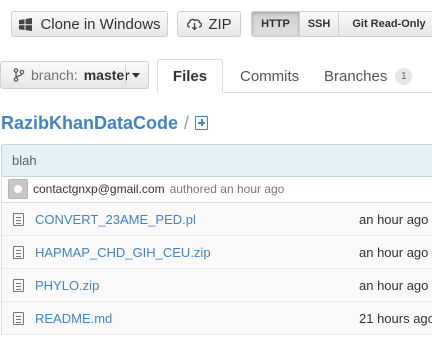 The image size is (432, 344). Describe the element at coordinates (73, 318) in the screenshot. I see `file-name-link: README.md` at that location.